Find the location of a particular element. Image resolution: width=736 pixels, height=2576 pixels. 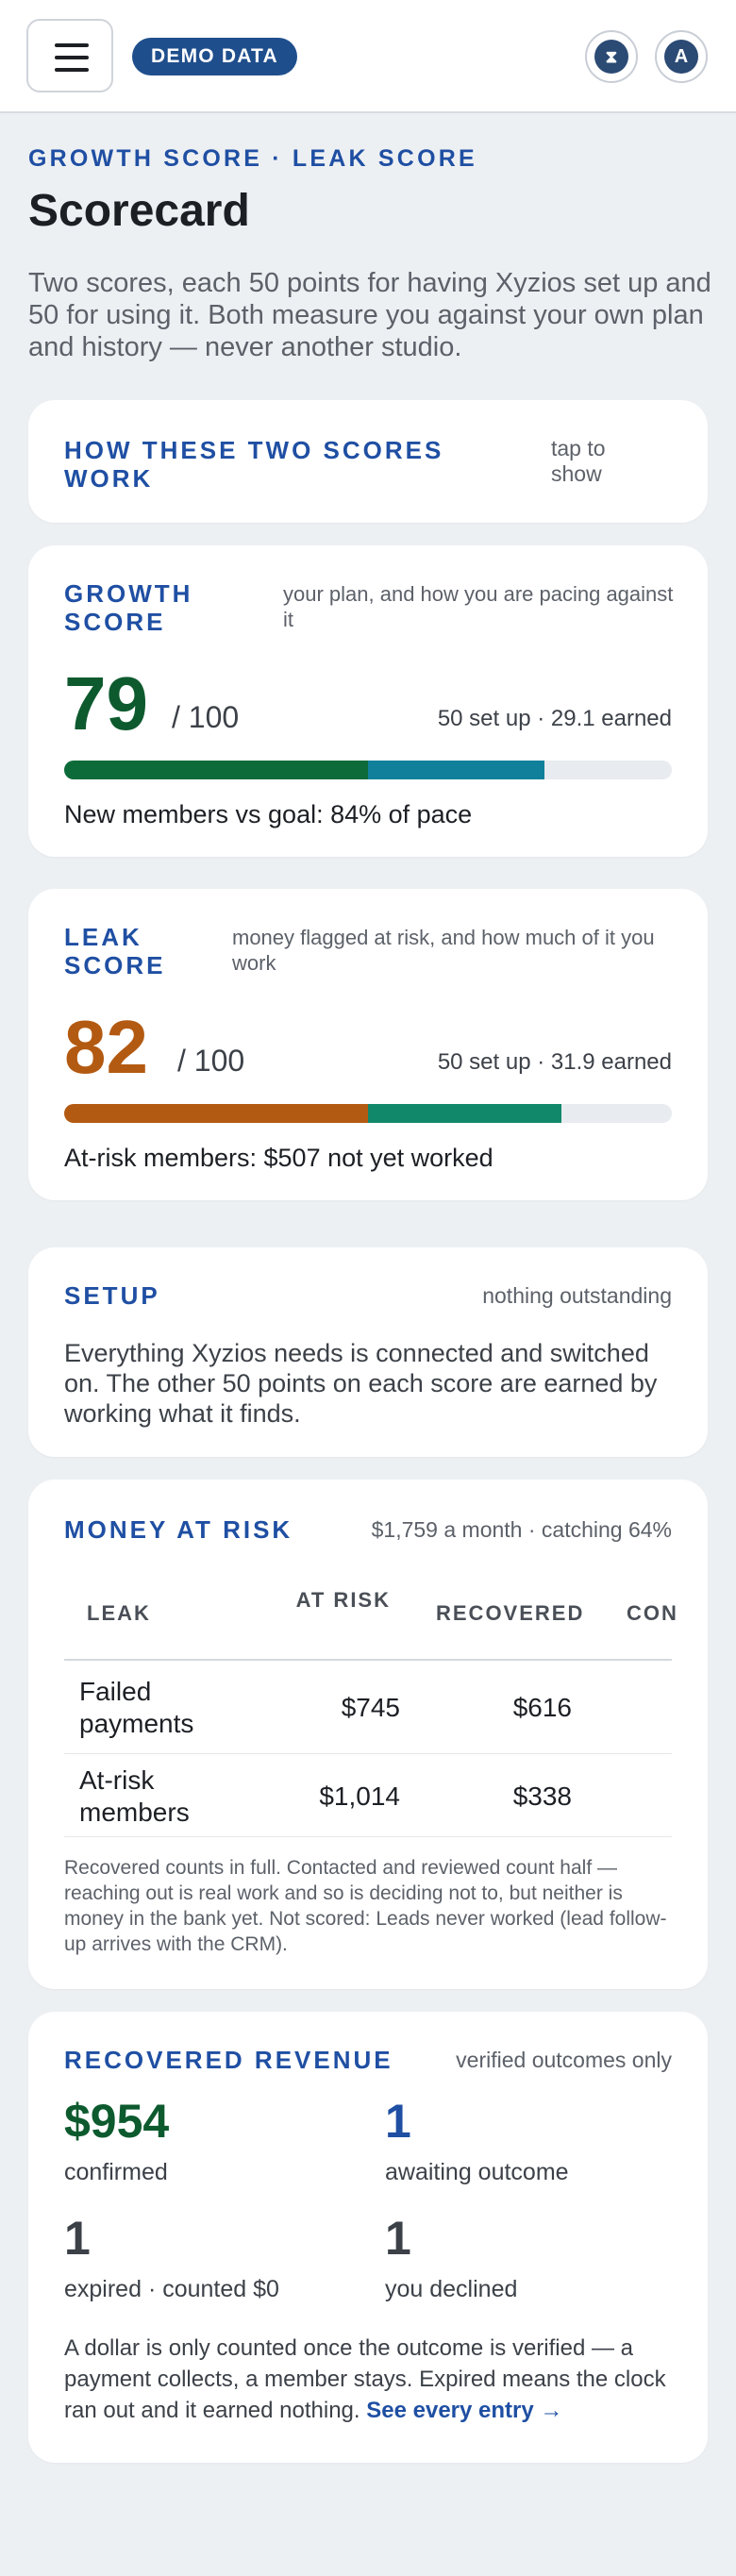

setup-status: nothing outstanding is located at coordinates (577, 1295).